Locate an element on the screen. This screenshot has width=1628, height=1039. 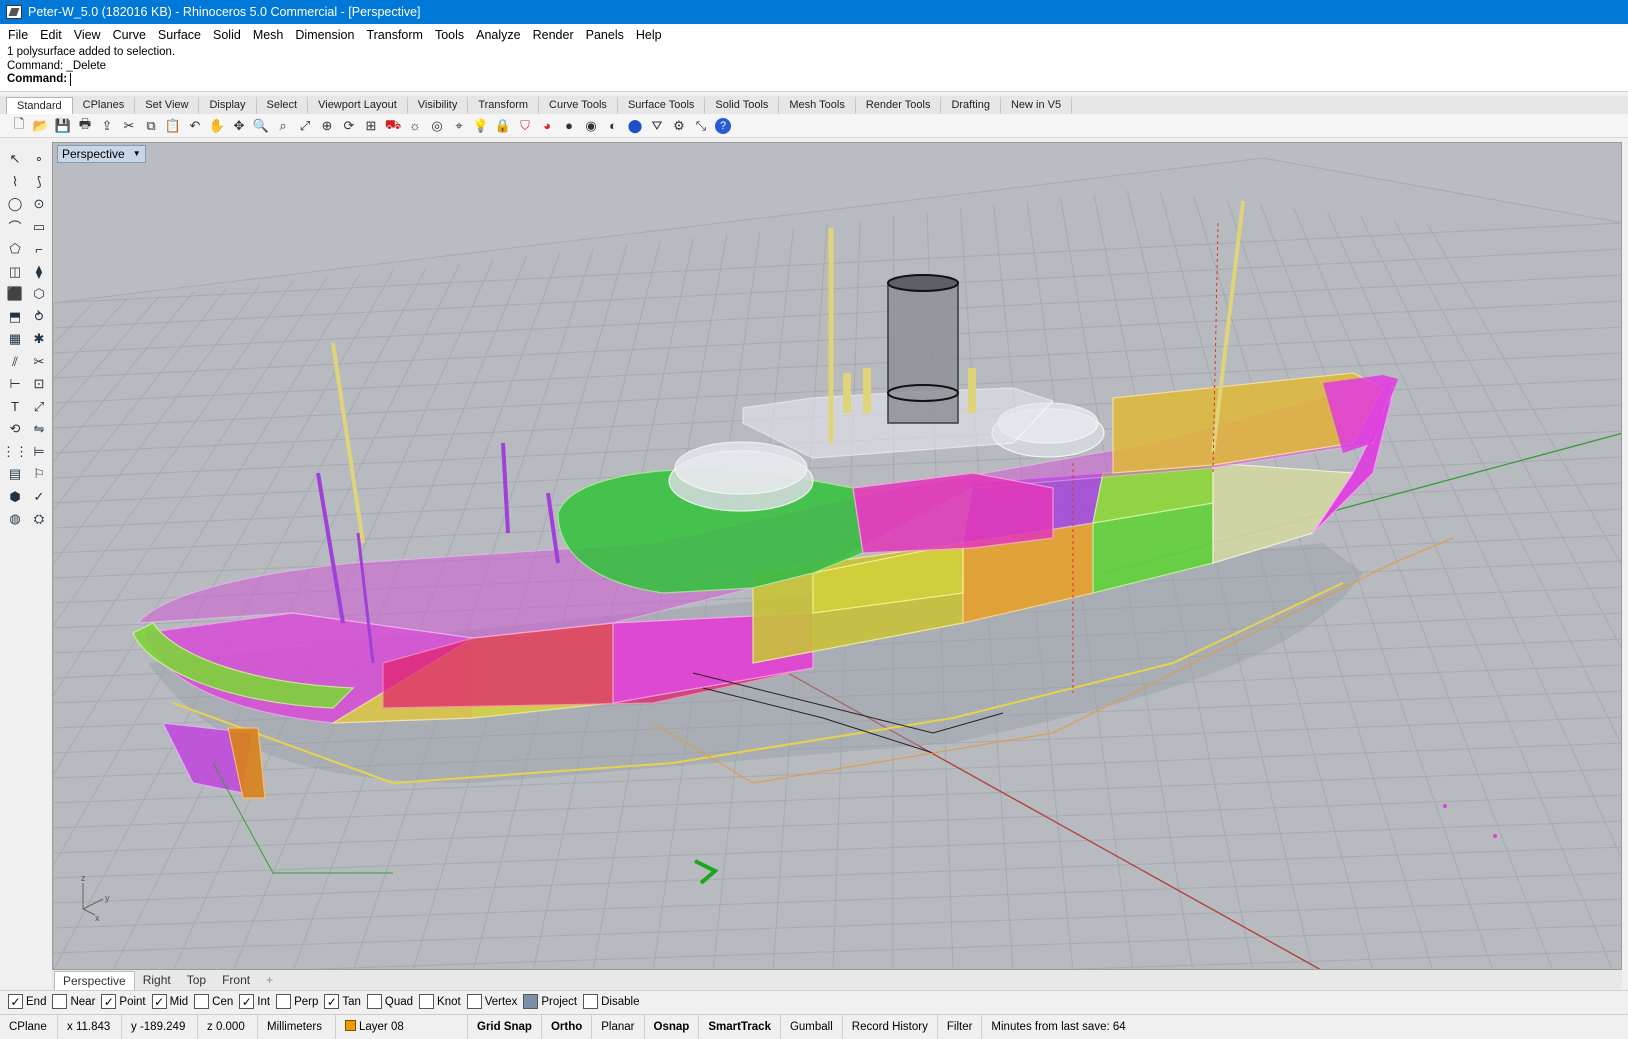
status-cplane: CPlane is located at coordinates (29, 1026).